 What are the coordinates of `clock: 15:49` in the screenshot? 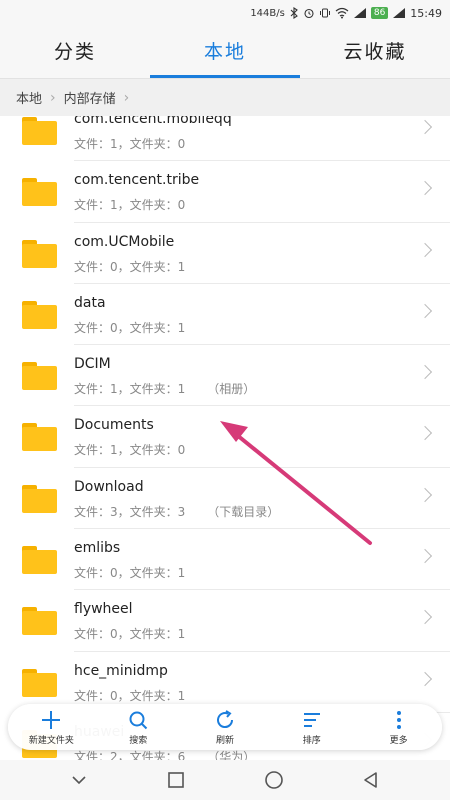 It's located at (426, 13).